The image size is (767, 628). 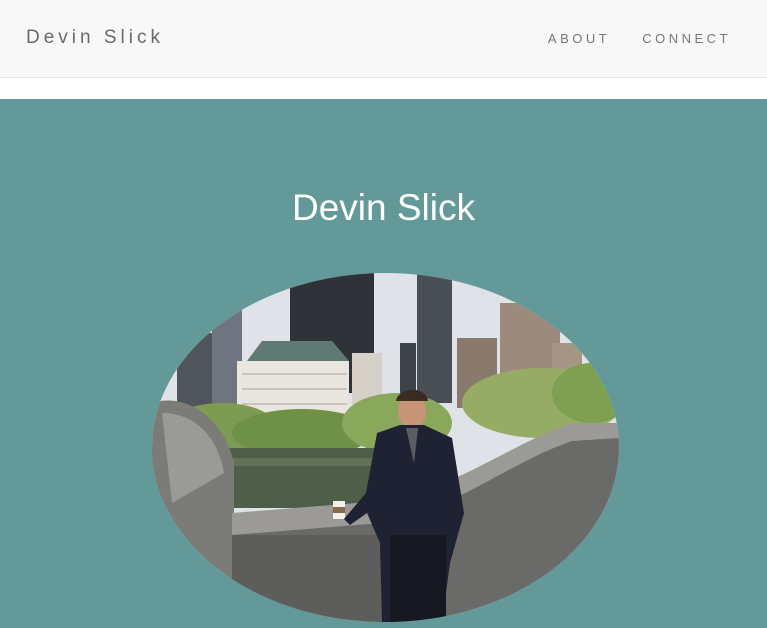 What do you see at coordinates (383, 39) in the screenshot?
I see `navbar: Devin Slick ABOUT CONNECT` at bounding box center [383, 39].